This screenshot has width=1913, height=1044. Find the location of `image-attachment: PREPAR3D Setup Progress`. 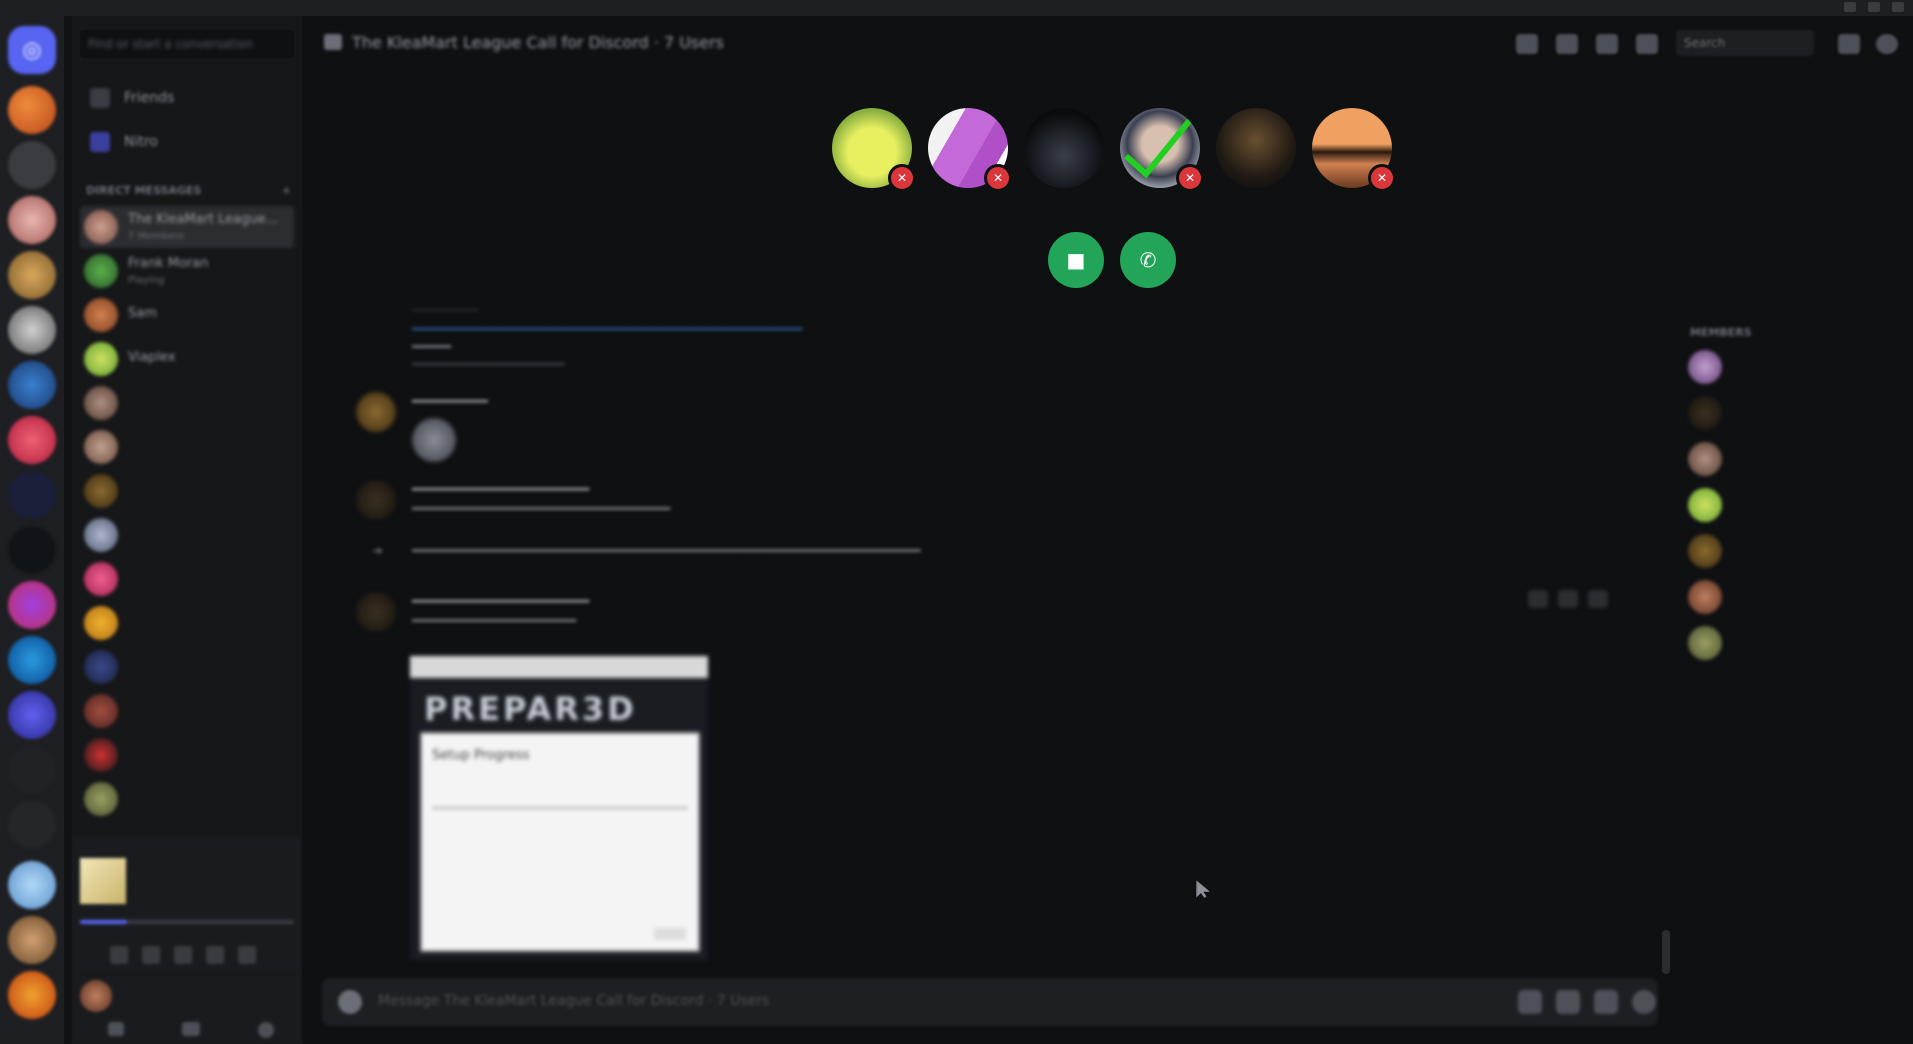

image-attachment: PREPAR3D Setup Progress is located at coordinates (559, 808).